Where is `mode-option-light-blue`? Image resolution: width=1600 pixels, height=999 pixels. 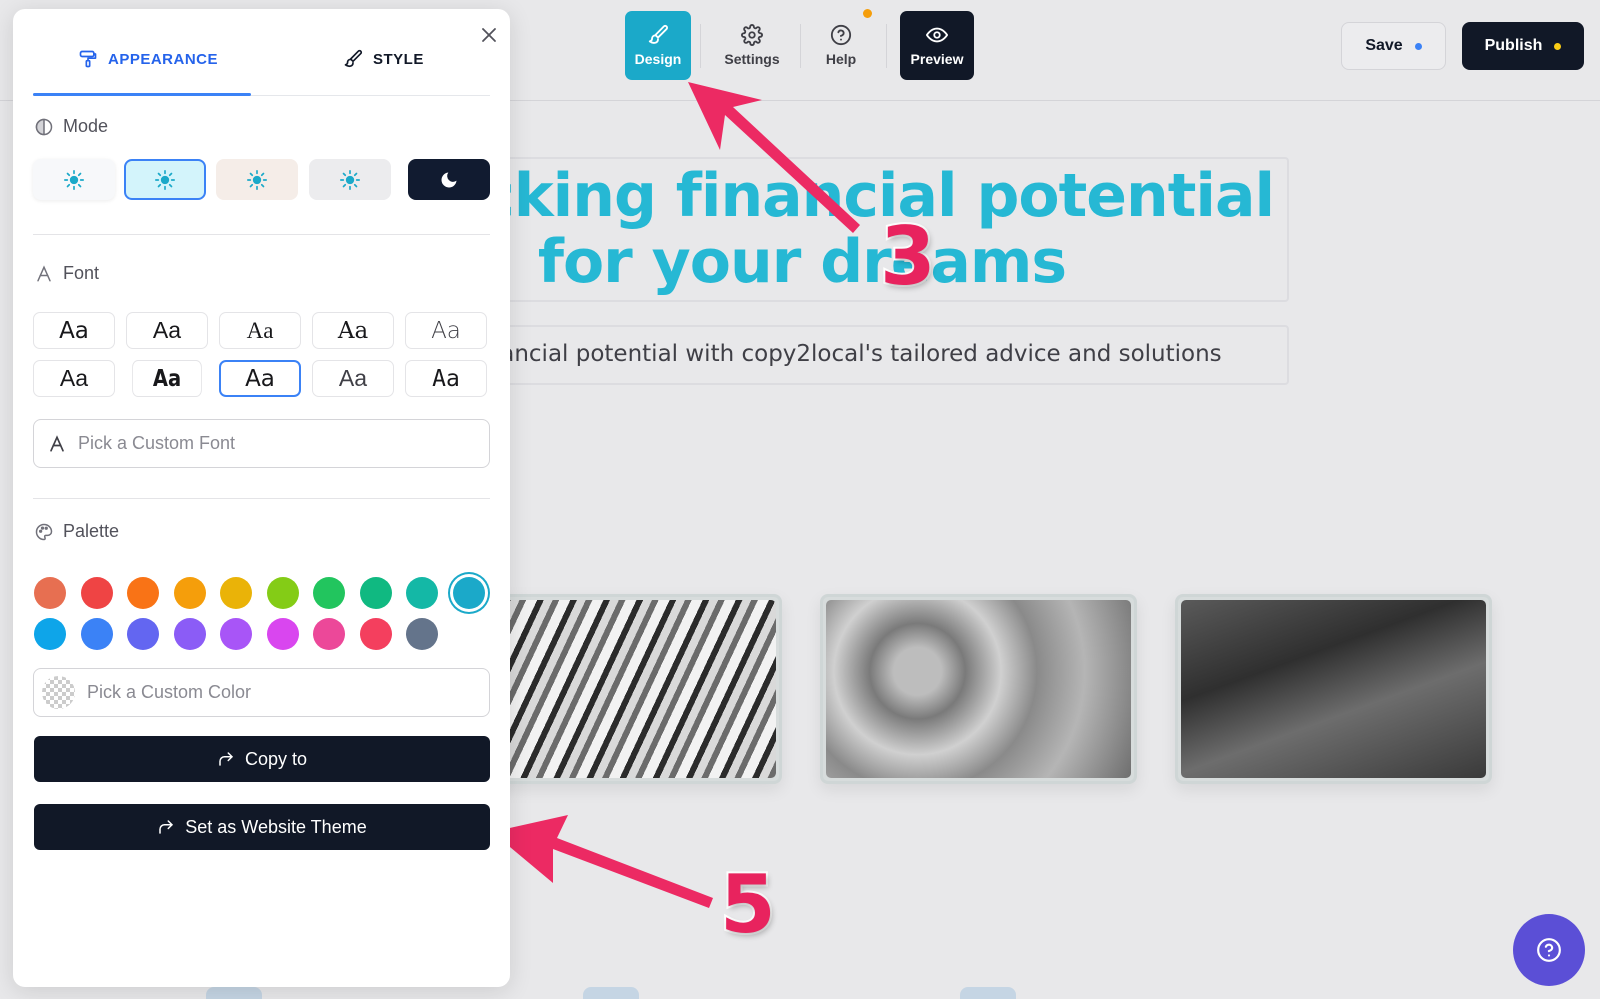 mode-option-light-blue is located at coordinates (165, 179).